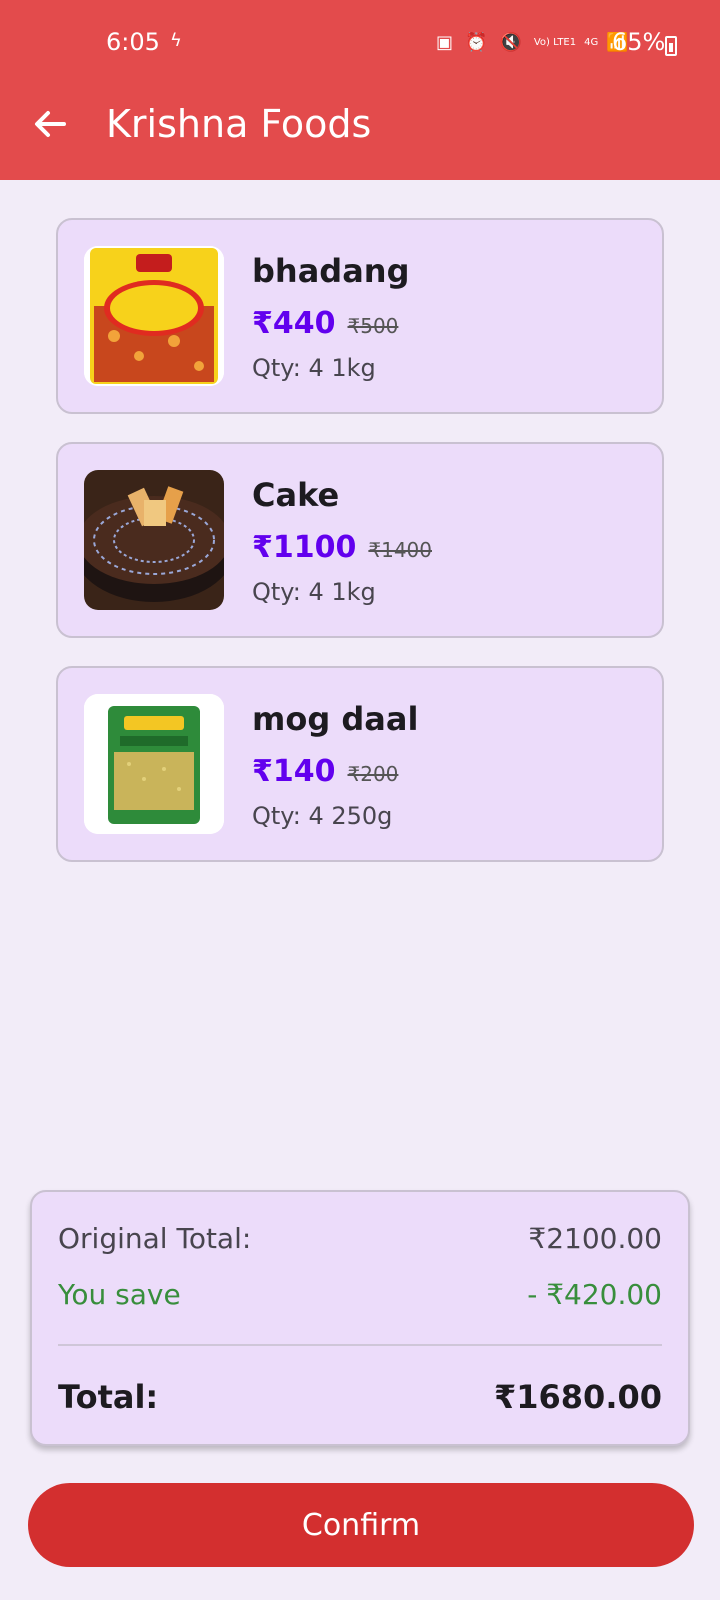 The image size is (720, 1600). I want to click on screenshot-icon: ▣, so click(447, 42).